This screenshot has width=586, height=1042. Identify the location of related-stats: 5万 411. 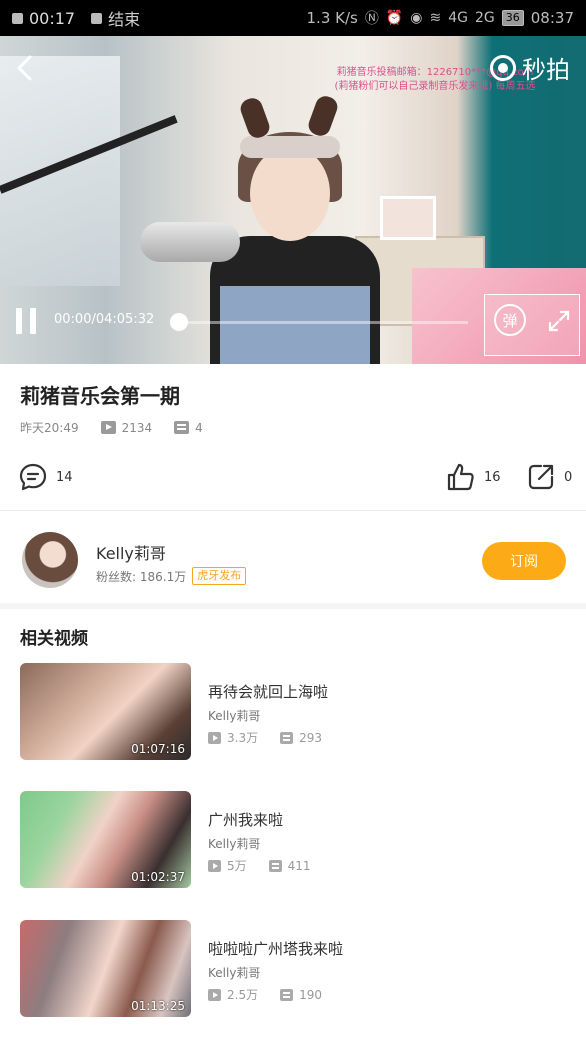
(259, 865).